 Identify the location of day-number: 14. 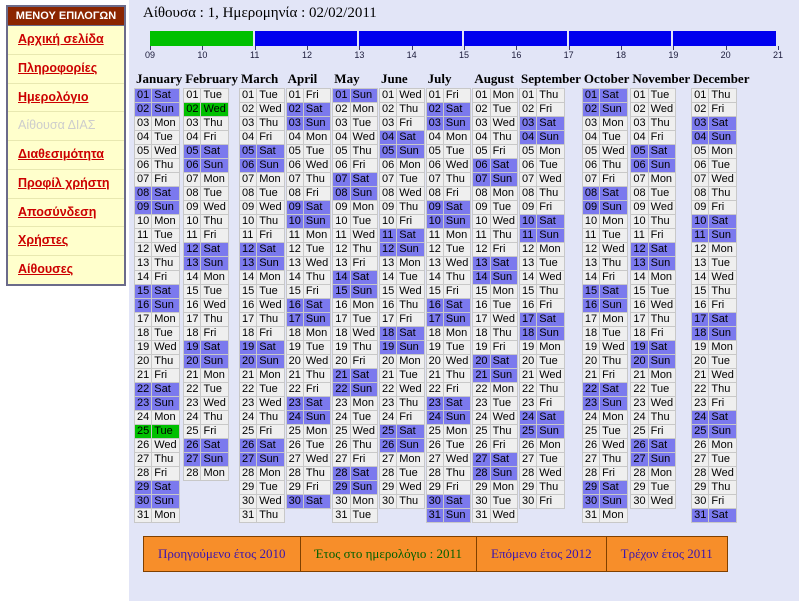
(192, 277).